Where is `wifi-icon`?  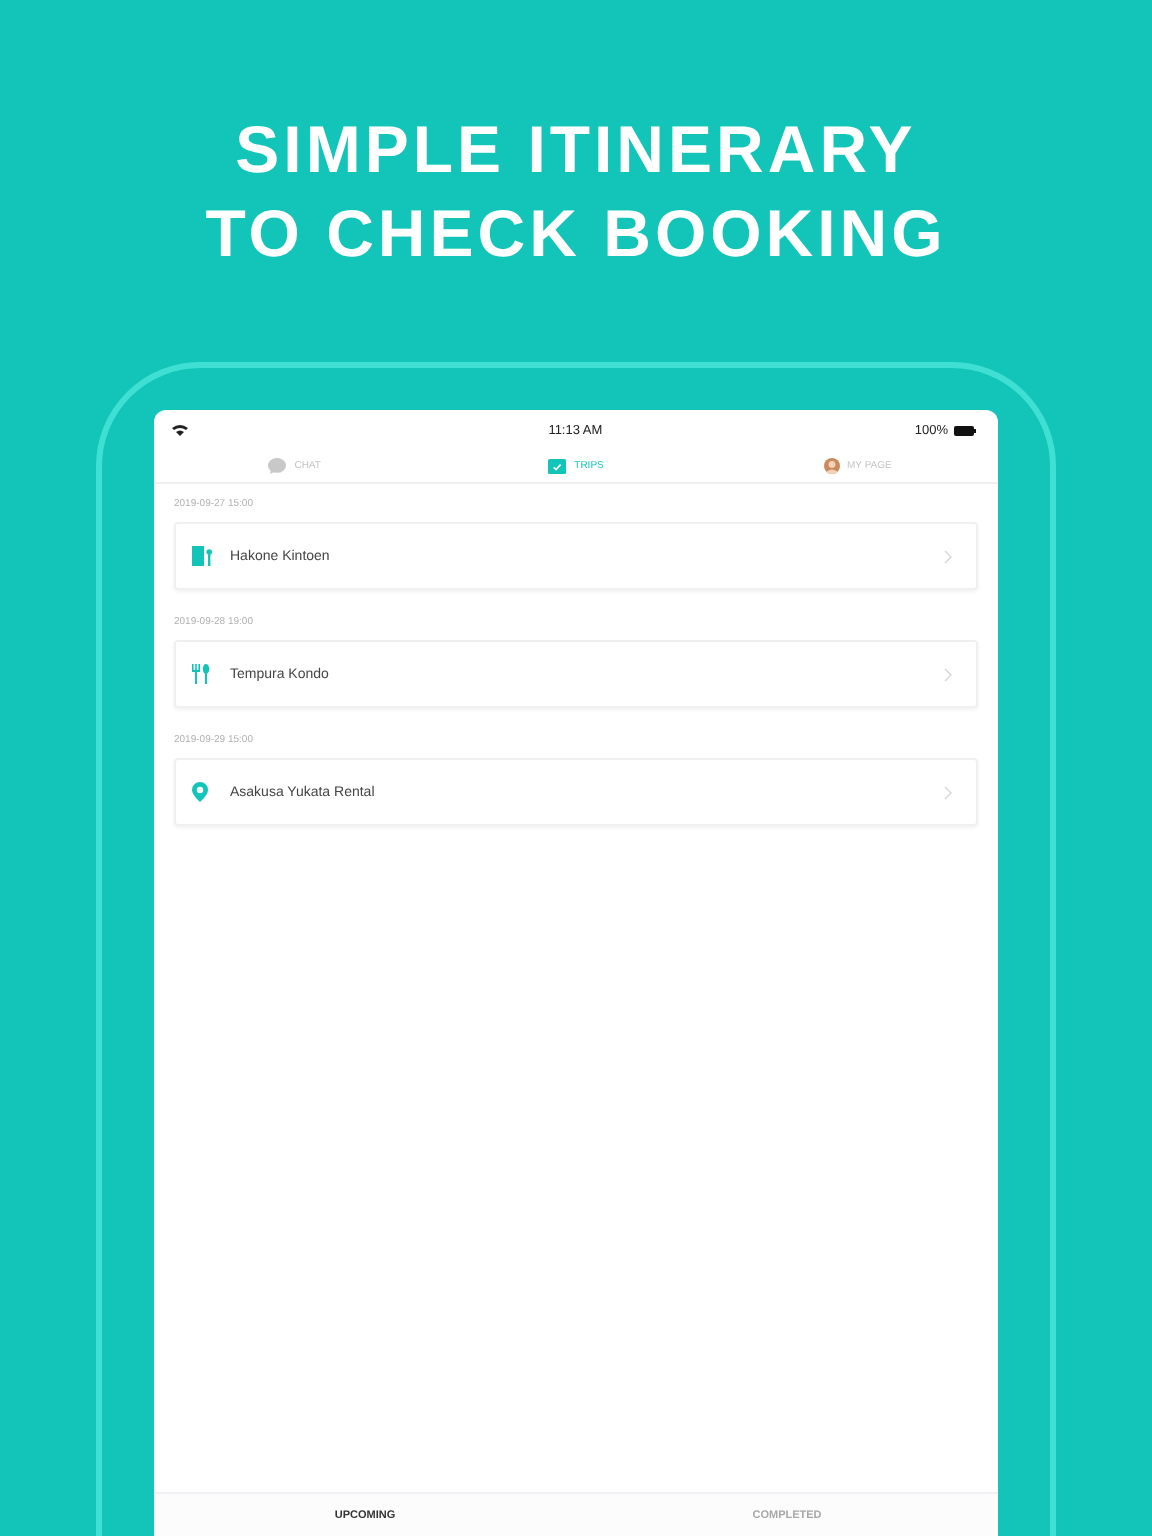
wifi-icon is located at coordinates (180, 430).